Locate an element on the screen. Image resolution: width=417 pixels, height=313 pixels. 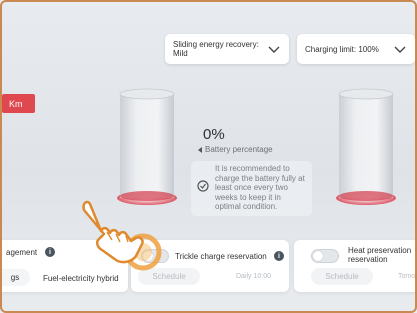
heat-preservation-title: Heat preservation reservation is located at coordinates (380, 255).